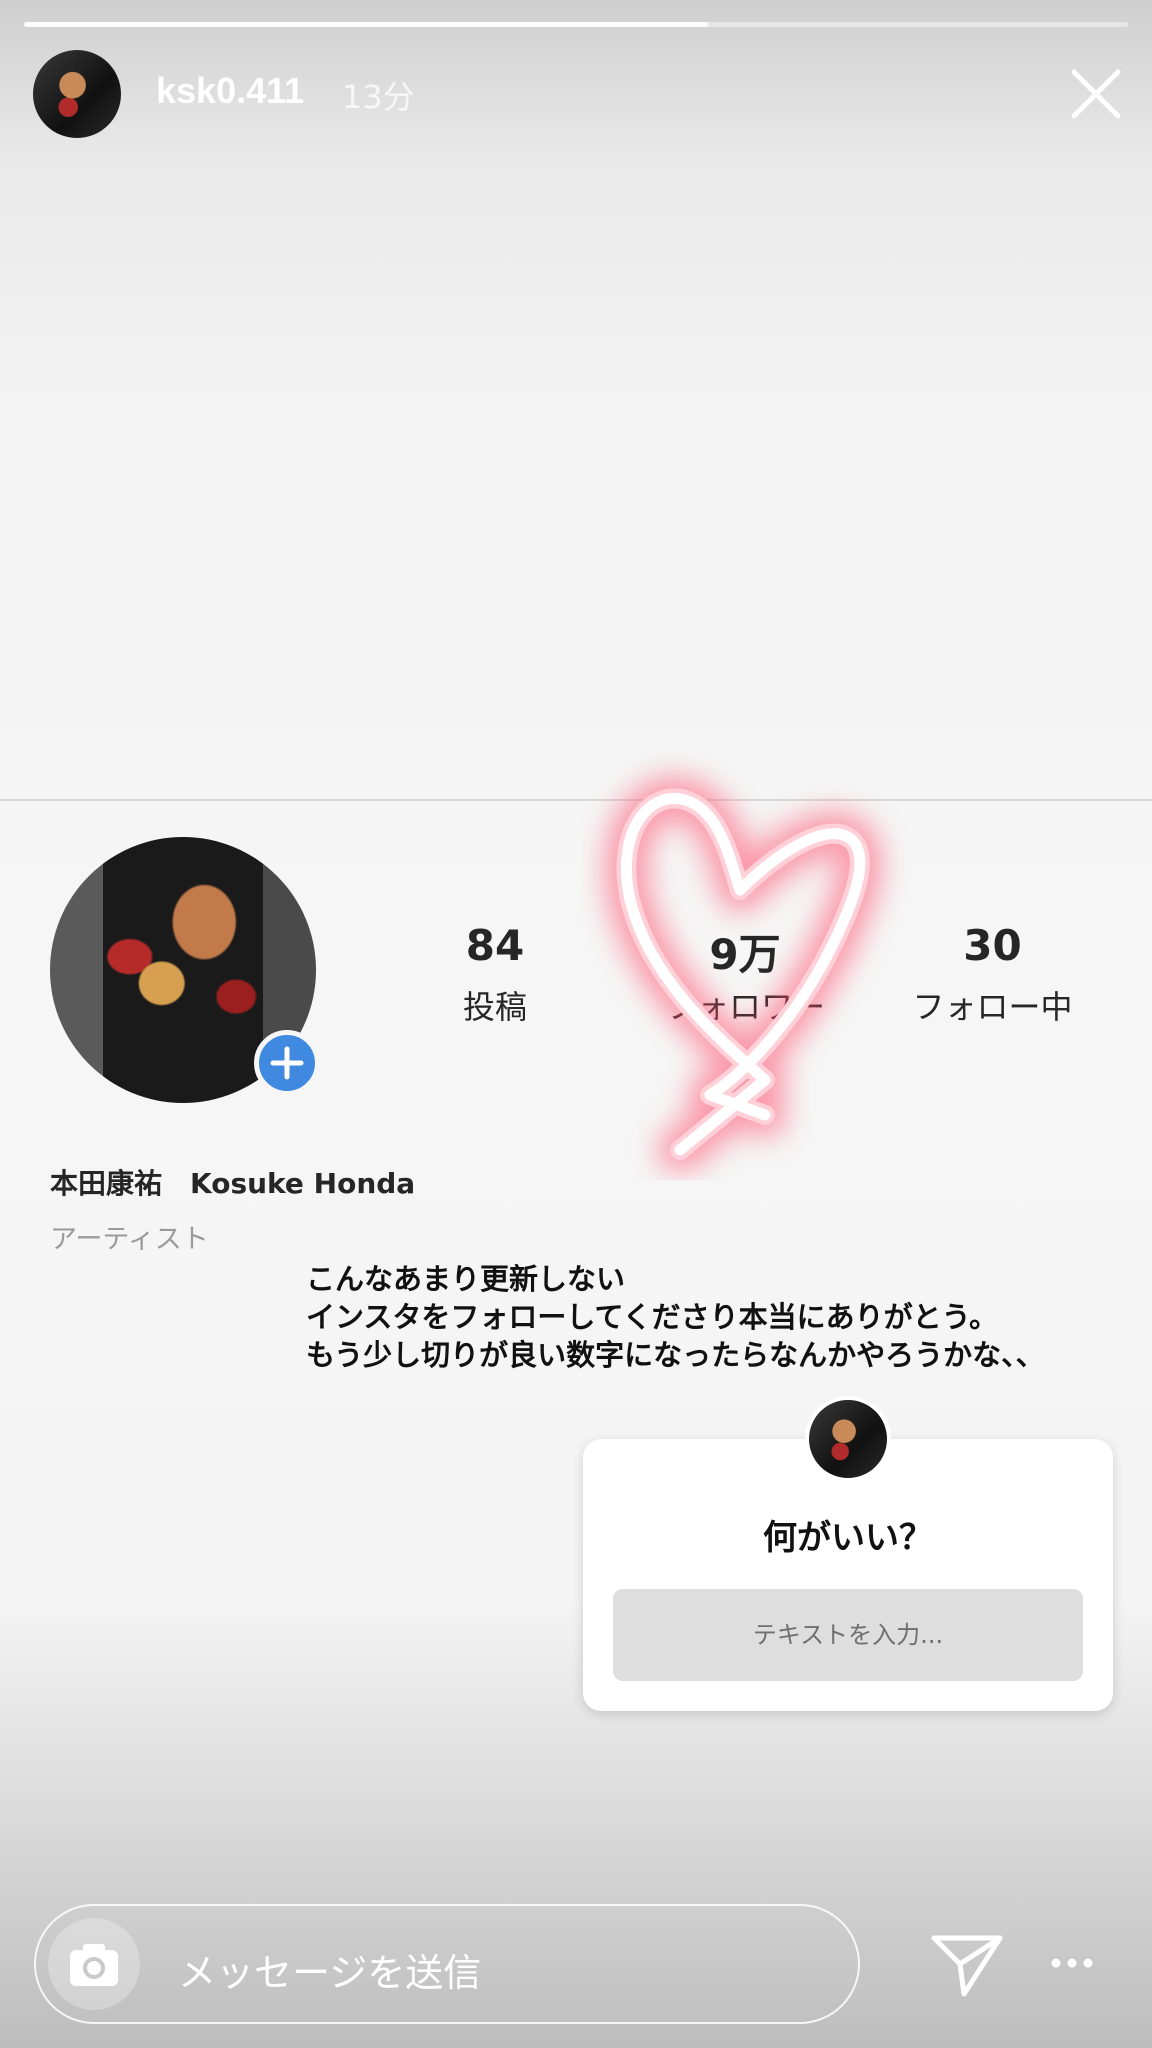  What do you see at coordinates (848, 1635) in the screenshot?
I see `sticker-answer-input` at bounding box center [848, 1635].